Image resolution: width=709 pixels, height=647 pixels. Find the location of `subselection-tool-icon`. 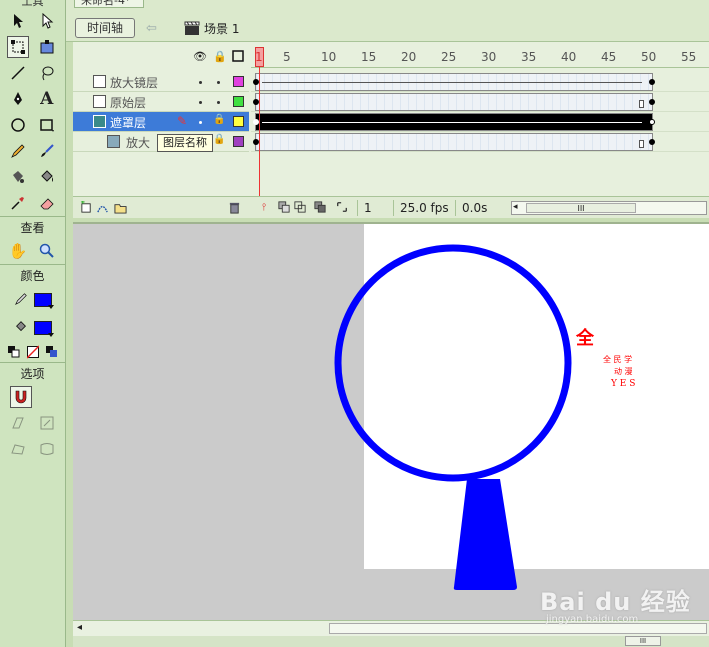

subselection-tool-icon is located at coordinates (47, 21).